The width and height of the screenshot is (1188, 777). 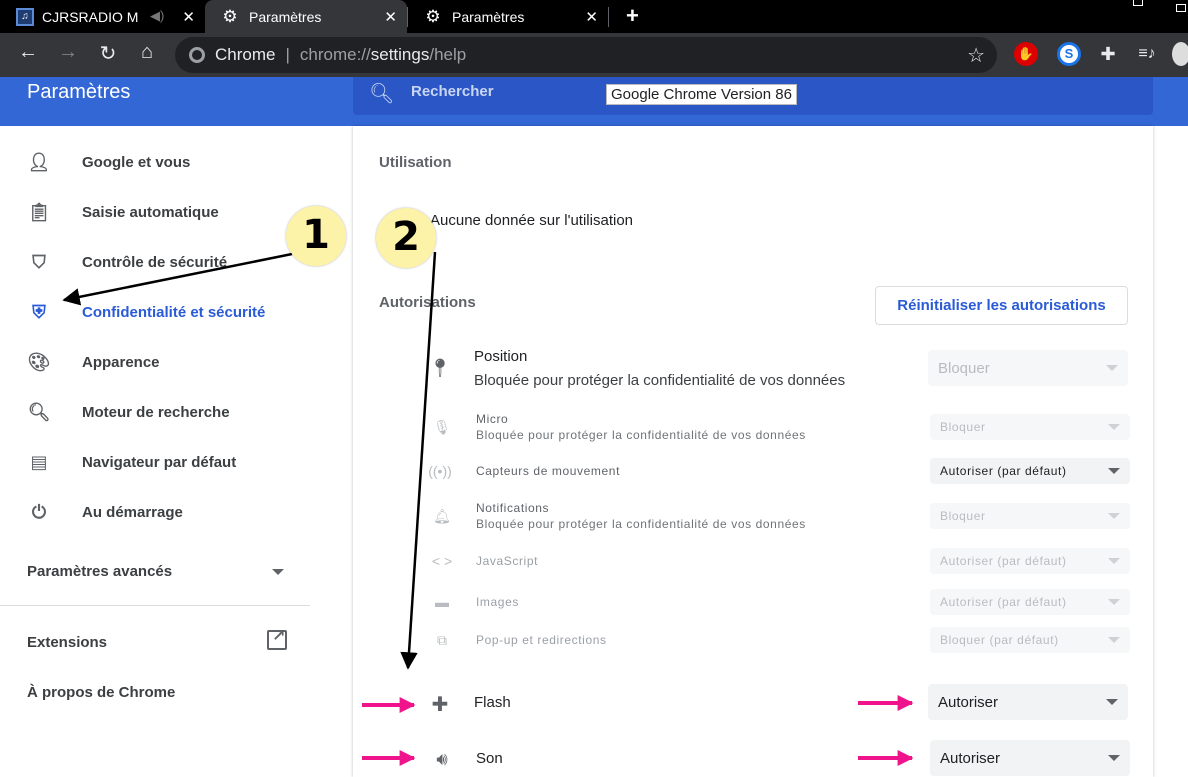 I want to click on person-icon: 👤︎, so click(x=39, y=161).